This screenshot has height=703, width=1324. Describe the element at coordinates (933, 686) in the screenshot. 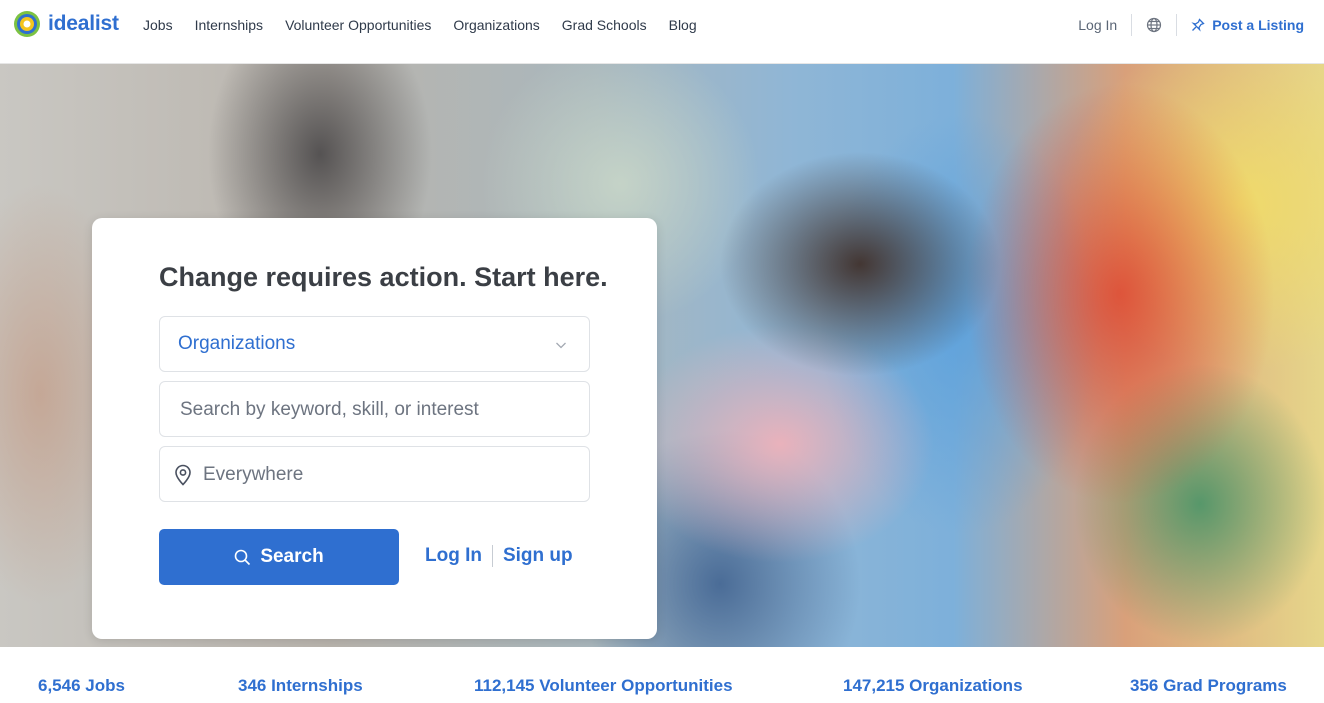

I see `stat-organizations-link: 147,215 Organizations` at that location.